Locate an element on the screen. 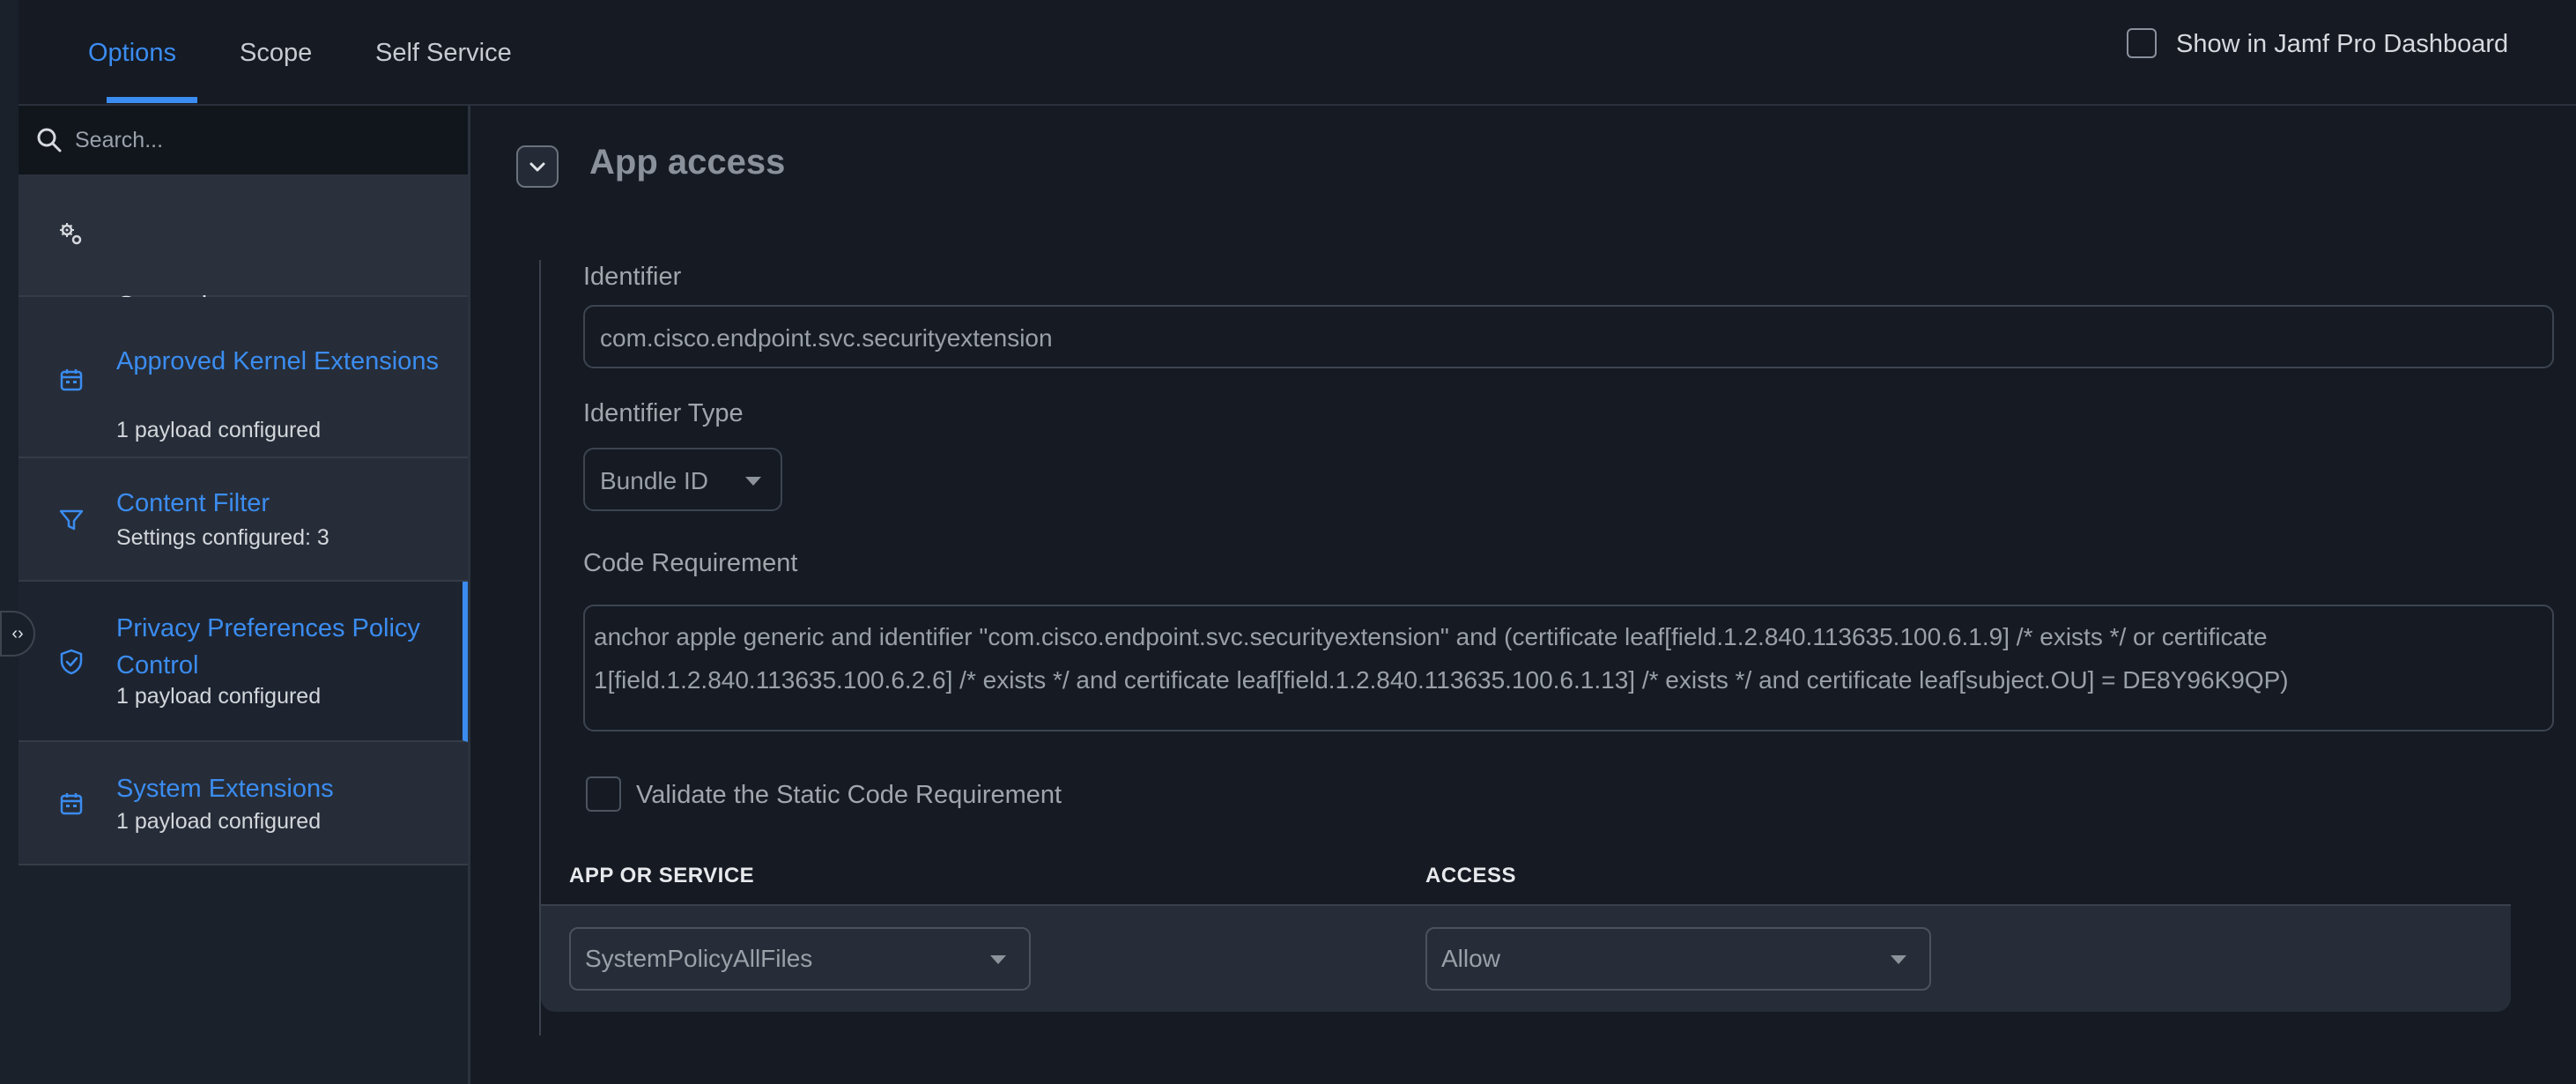 The height and width of the screenshot is (1084, 2576). tab-options: Options is located at coordinates (132, 54).